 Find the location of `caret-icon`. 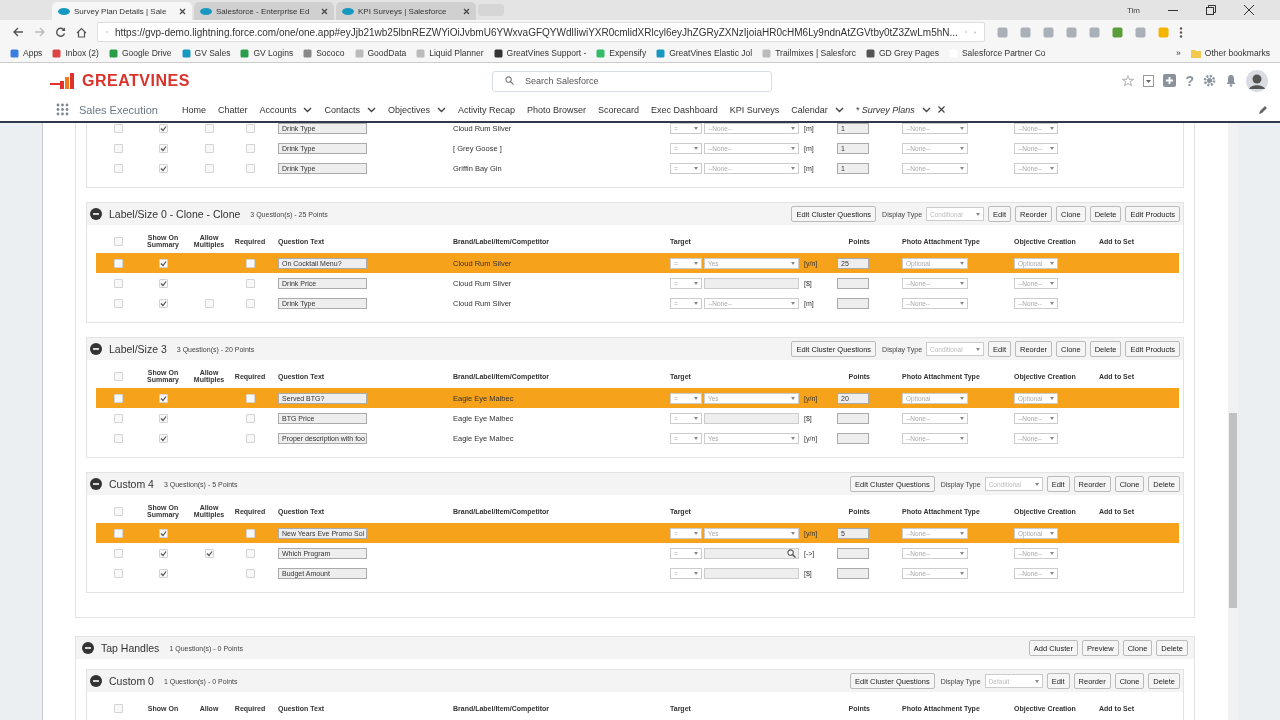

caret-icon is located at coordinates (1149, 80).